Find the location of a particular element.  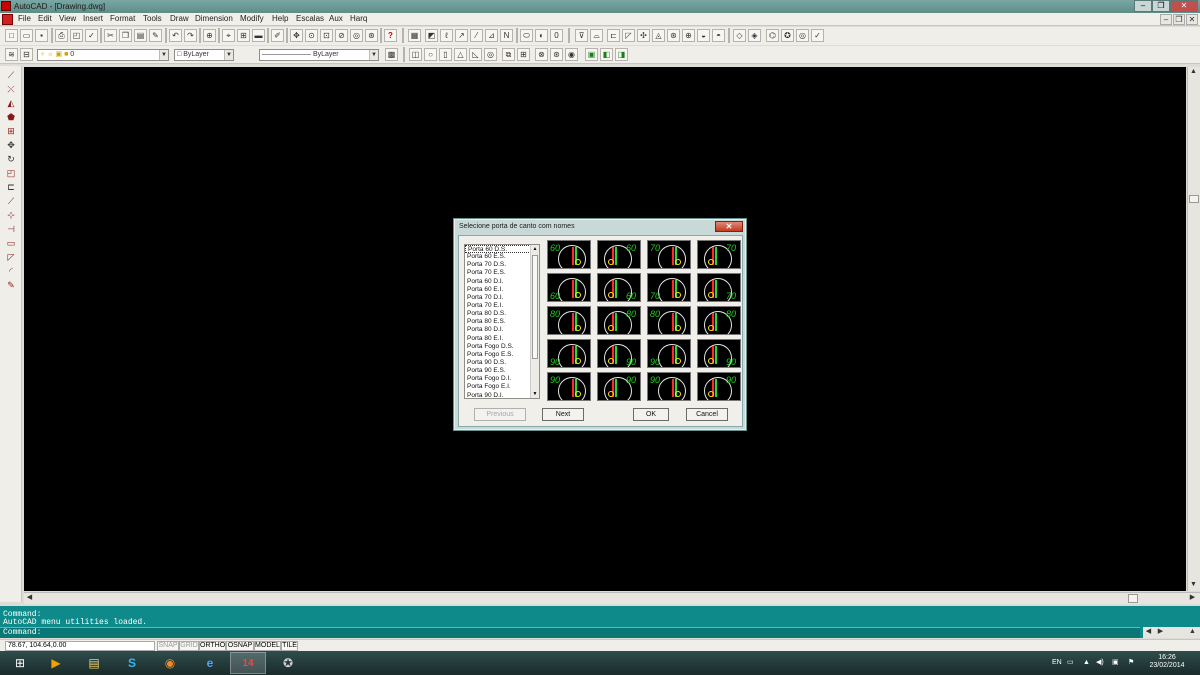

polyline-icon: ◭ is located at coordinates (11, 103).